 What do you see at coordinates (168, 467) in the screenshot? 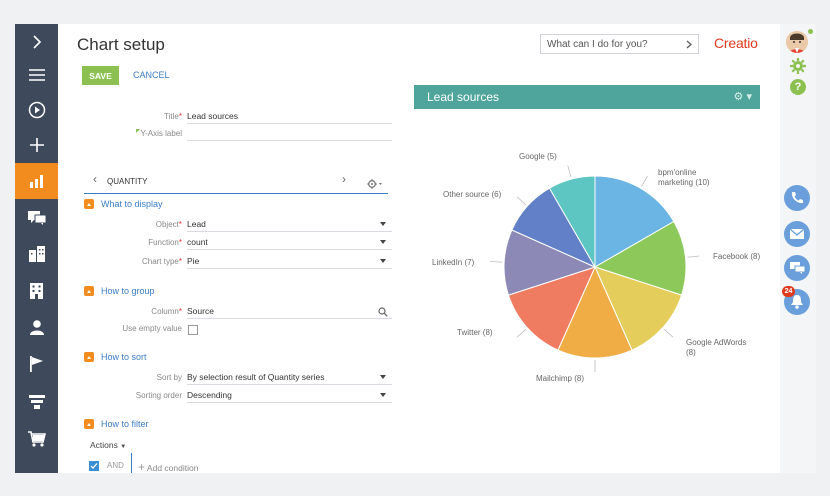
I see `add-condition-button: + Add condition` at bounding box center [168, 467].